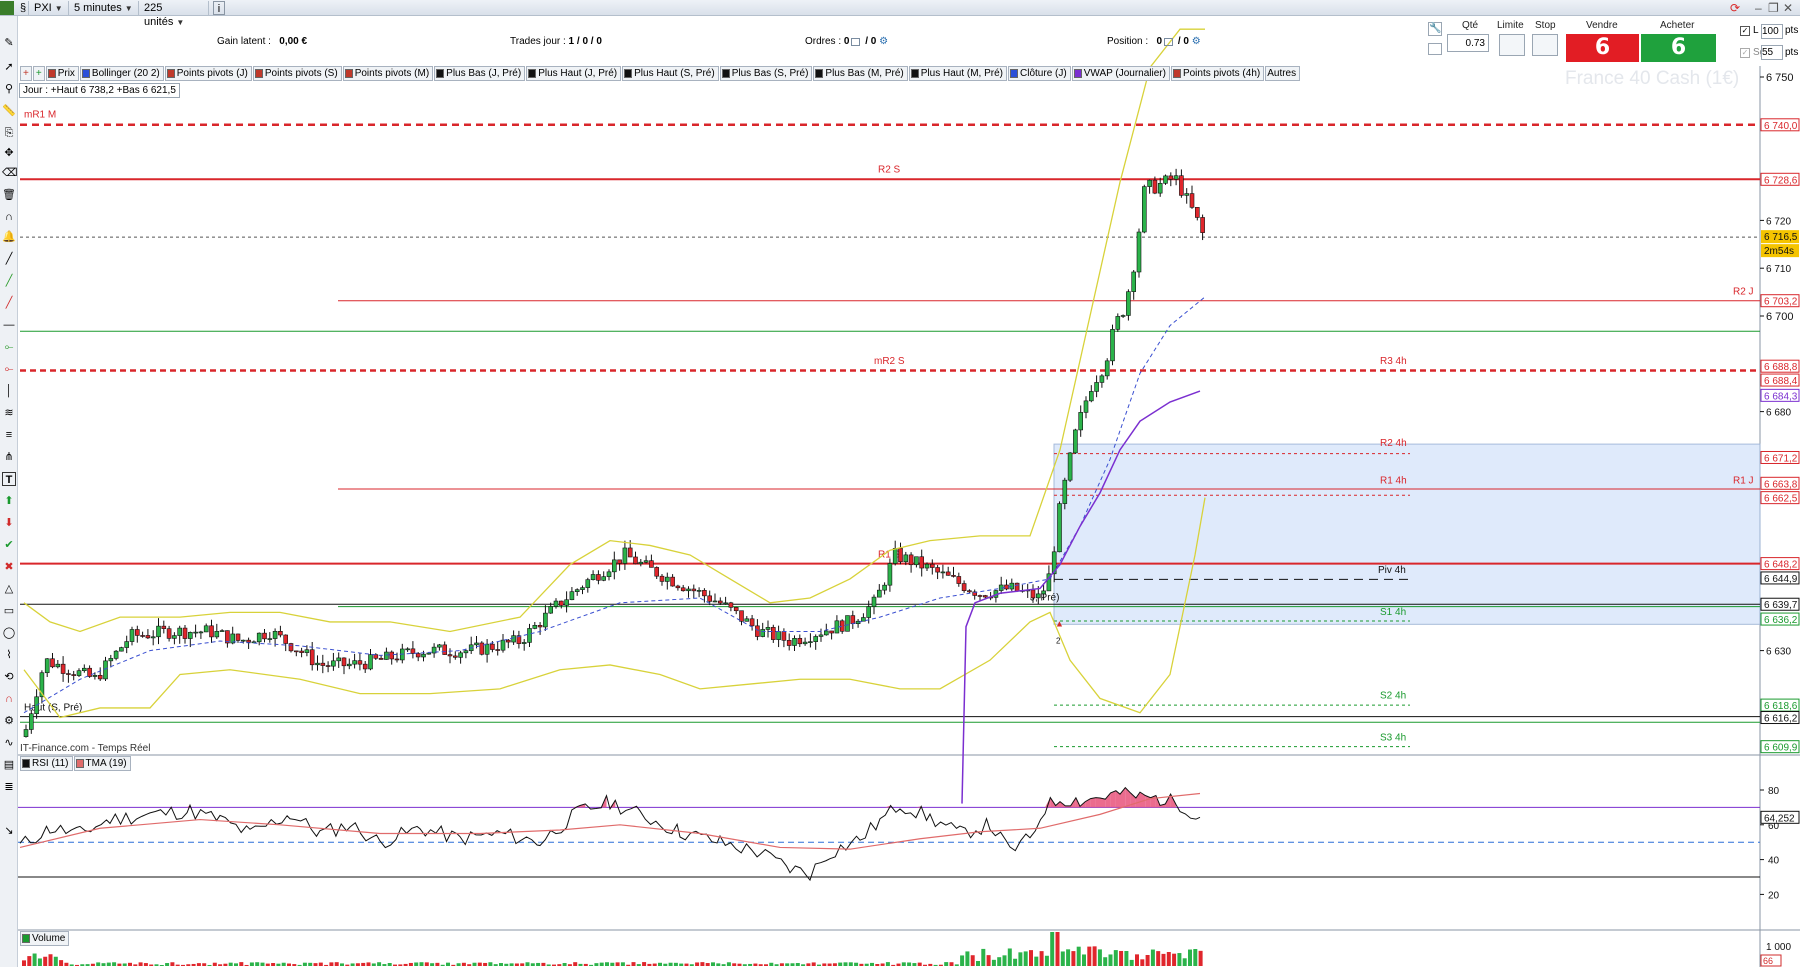  What do you see at coordinates (1781, 719) in the screenshot?
I see `level-tag: 6 616,2` at bounding box center [1781, 719].